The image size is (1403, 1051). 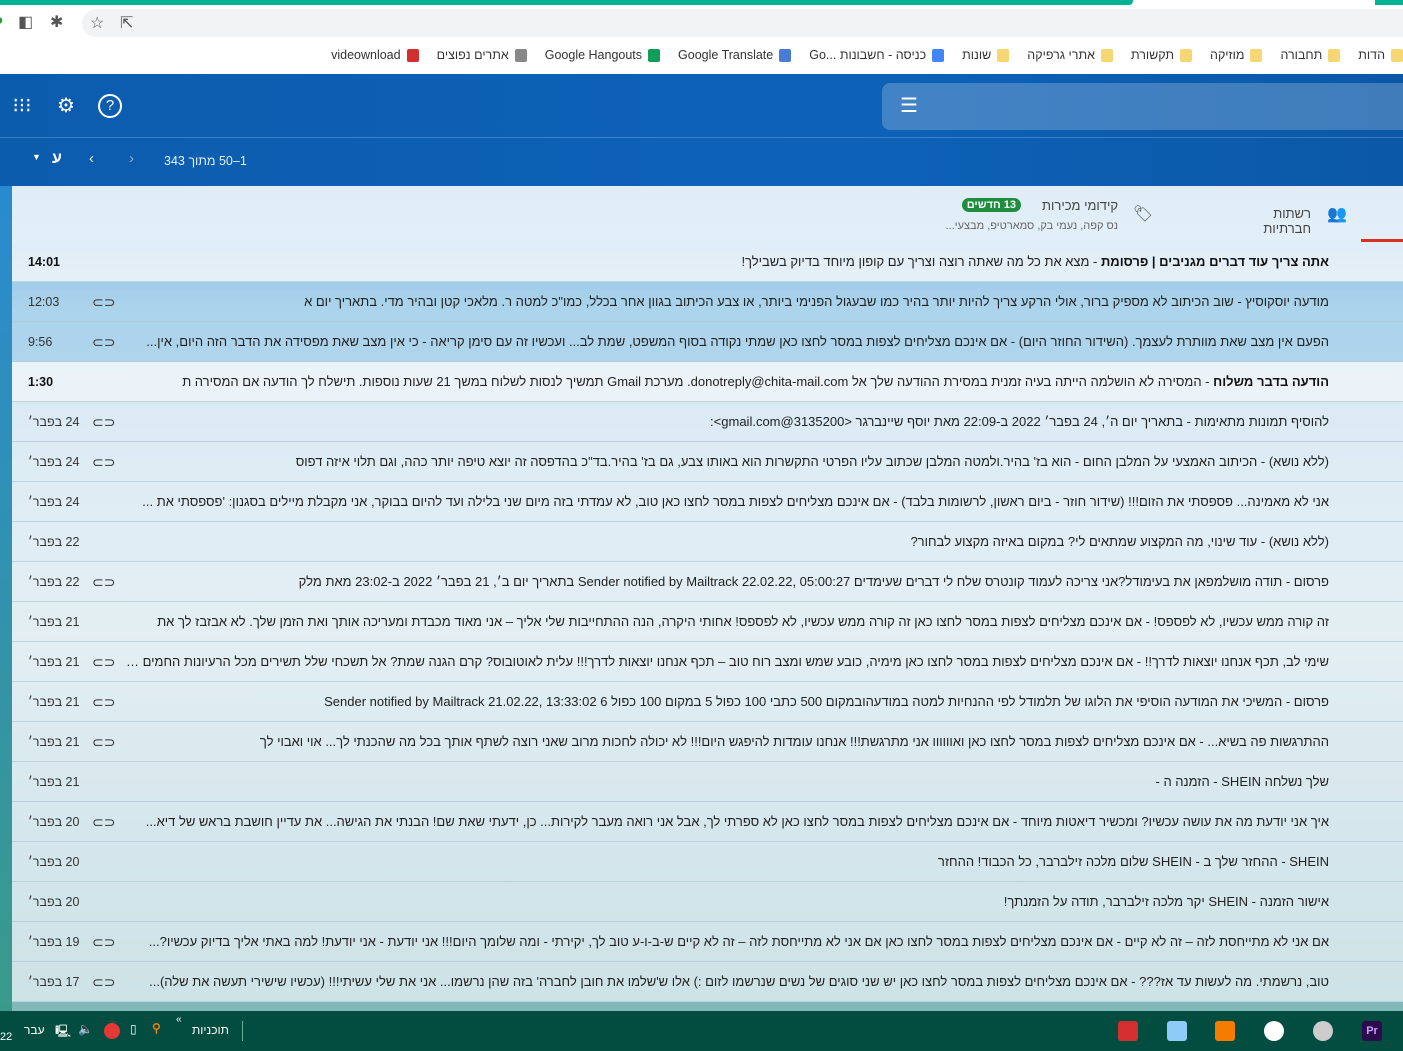 What do you see at coordinates (735, 55) in the screenshot?
I see `bookmark-item: Google Translate` at bounding box center [735, 55].